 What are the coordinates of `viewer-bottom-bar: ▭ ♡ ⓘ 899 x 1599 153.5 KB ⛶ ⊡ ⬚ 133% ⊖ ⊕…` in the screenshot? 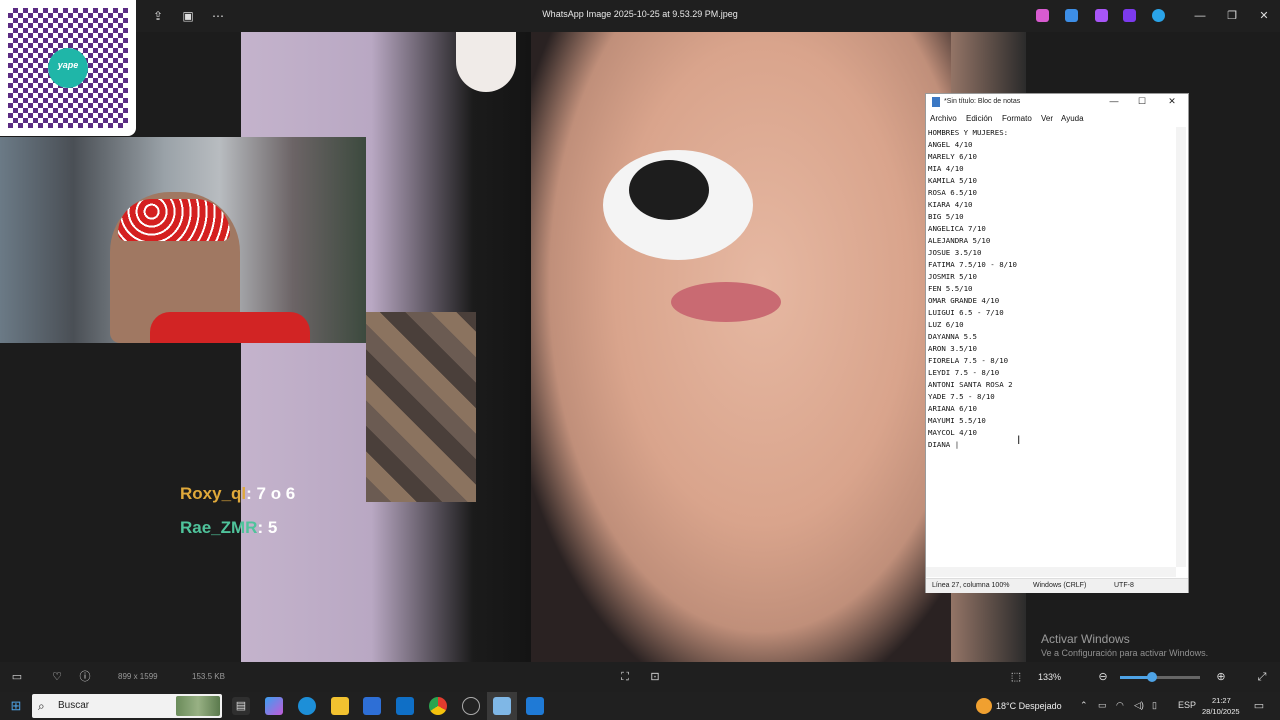 It's located at (640, 677).